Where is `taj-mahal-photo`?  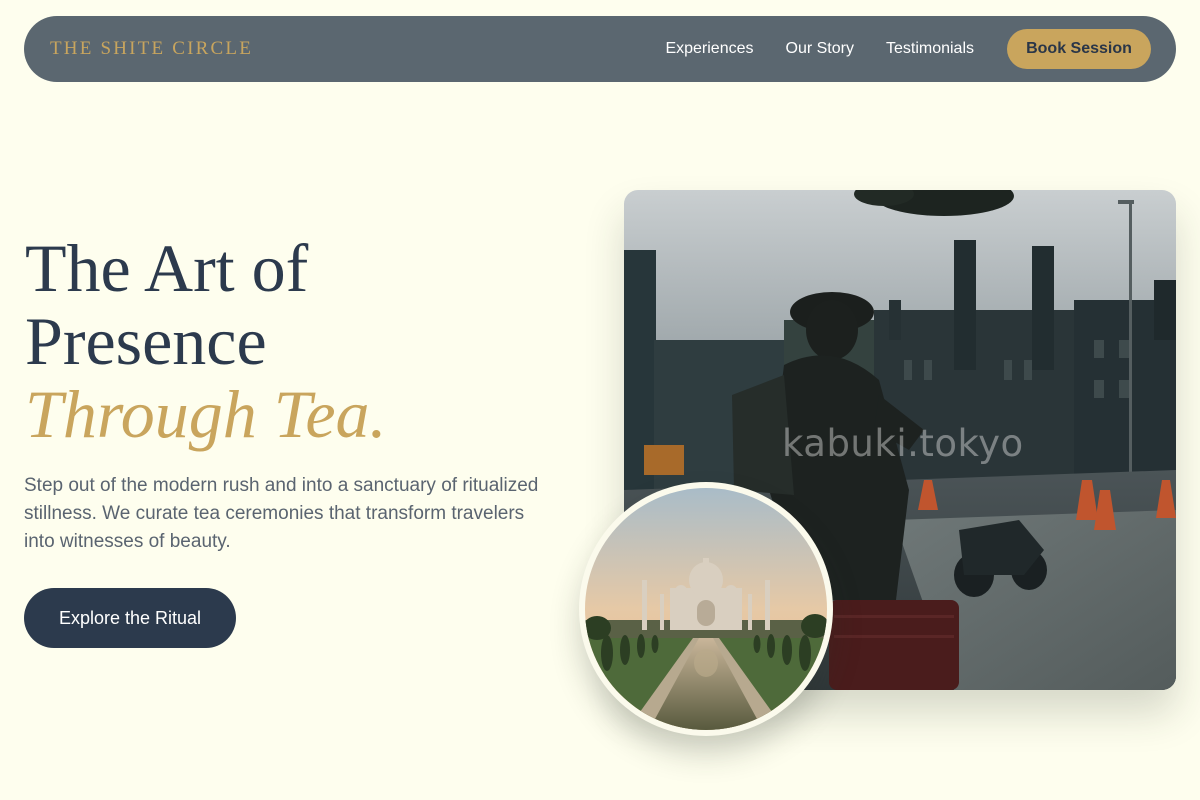 taj-mahal-photo is located at coordinates (706, 609).